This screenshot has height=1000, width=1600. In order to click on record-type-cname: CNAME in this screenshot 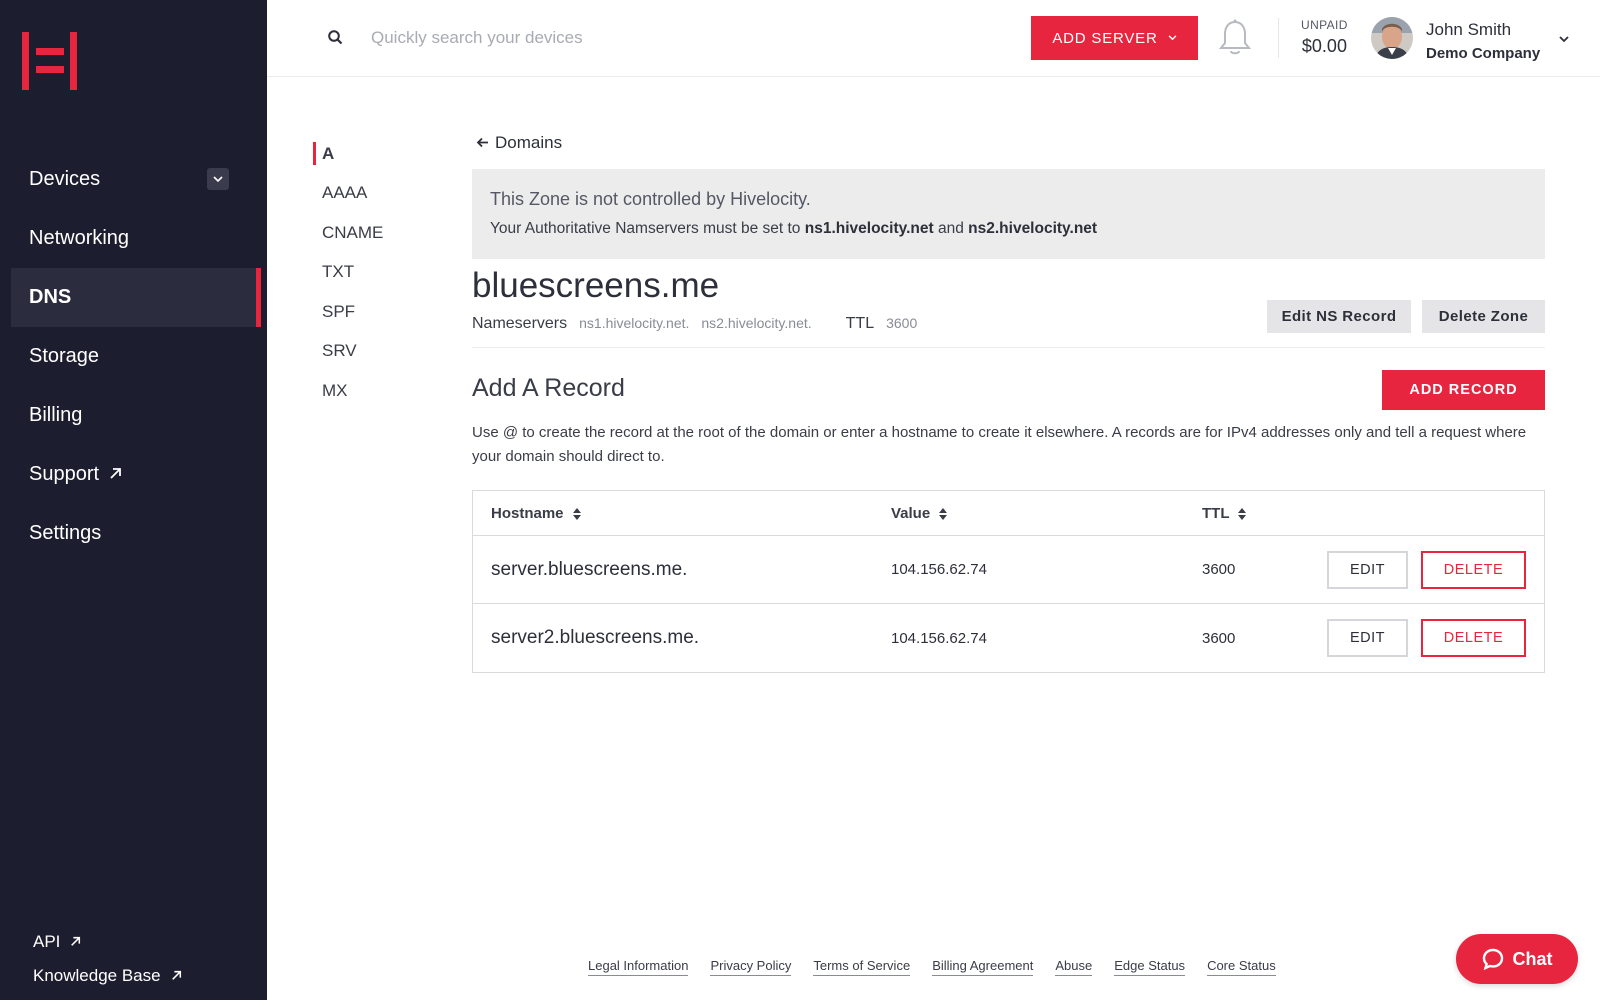, I will do `click(348, 233)`.